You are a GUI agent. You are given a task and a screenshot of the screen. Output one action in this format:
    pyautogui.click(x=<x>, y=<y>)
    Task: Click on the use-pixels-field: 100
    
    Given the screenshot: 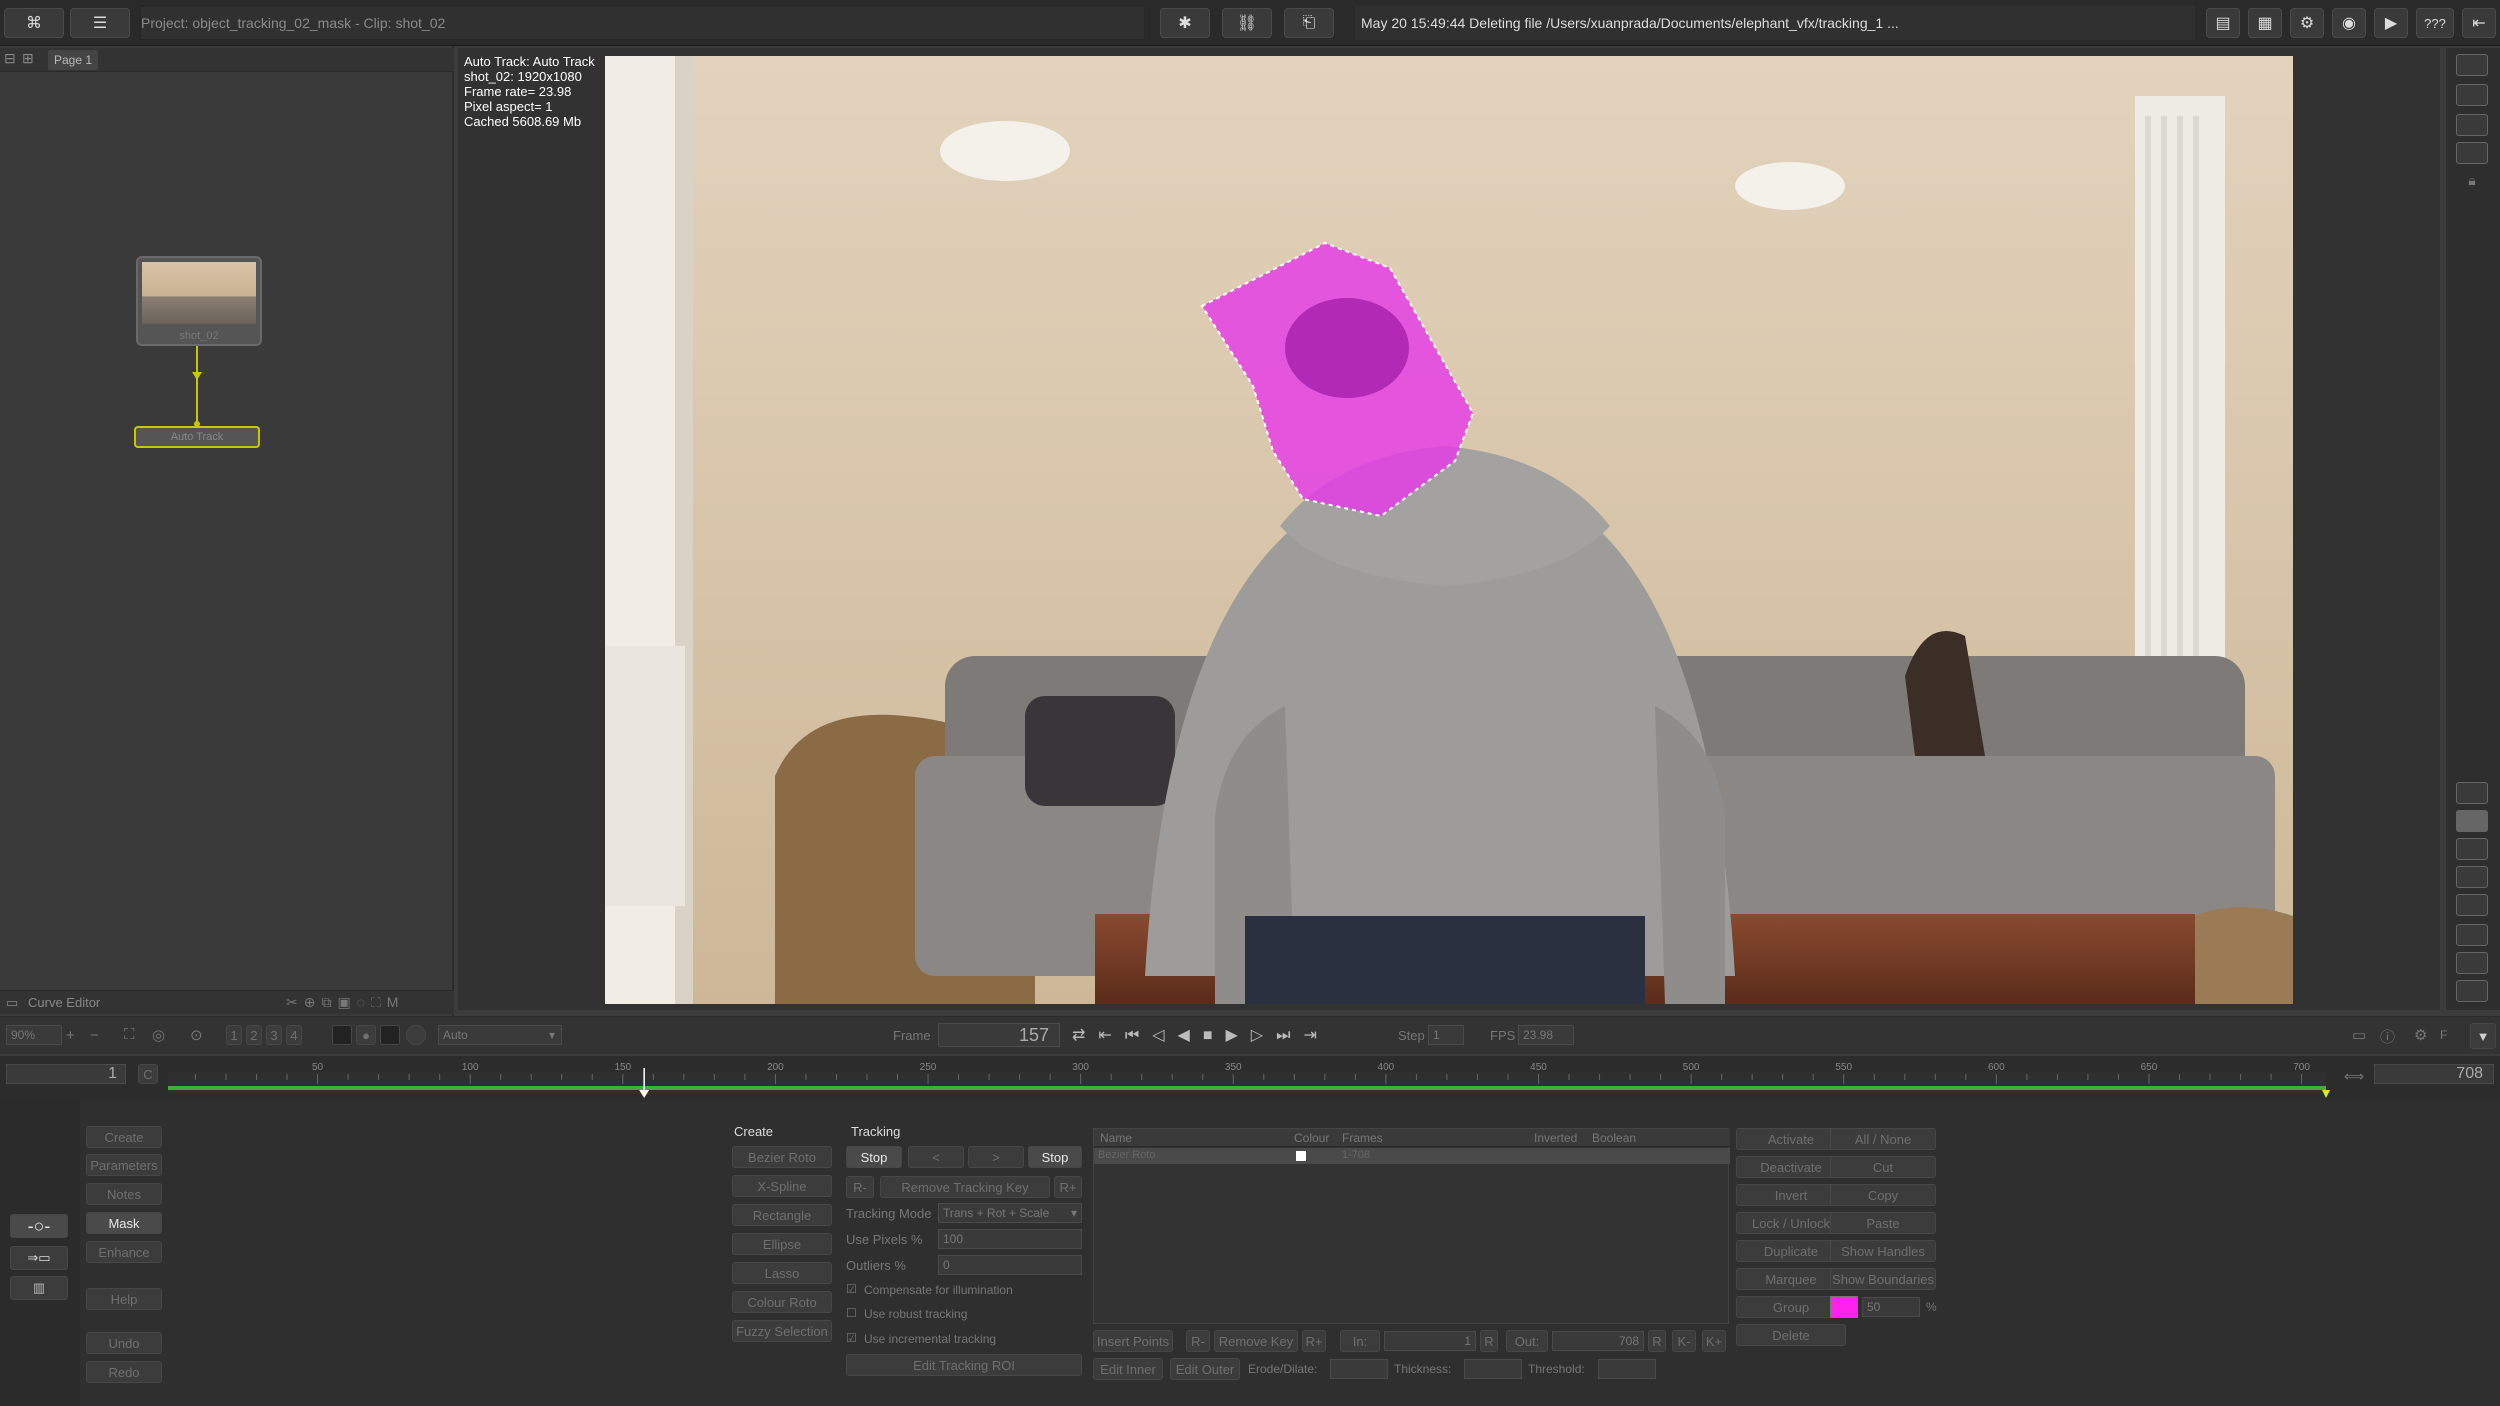 What is the action you would take?
    pyautogui.click(x=1010, y=1239)
    